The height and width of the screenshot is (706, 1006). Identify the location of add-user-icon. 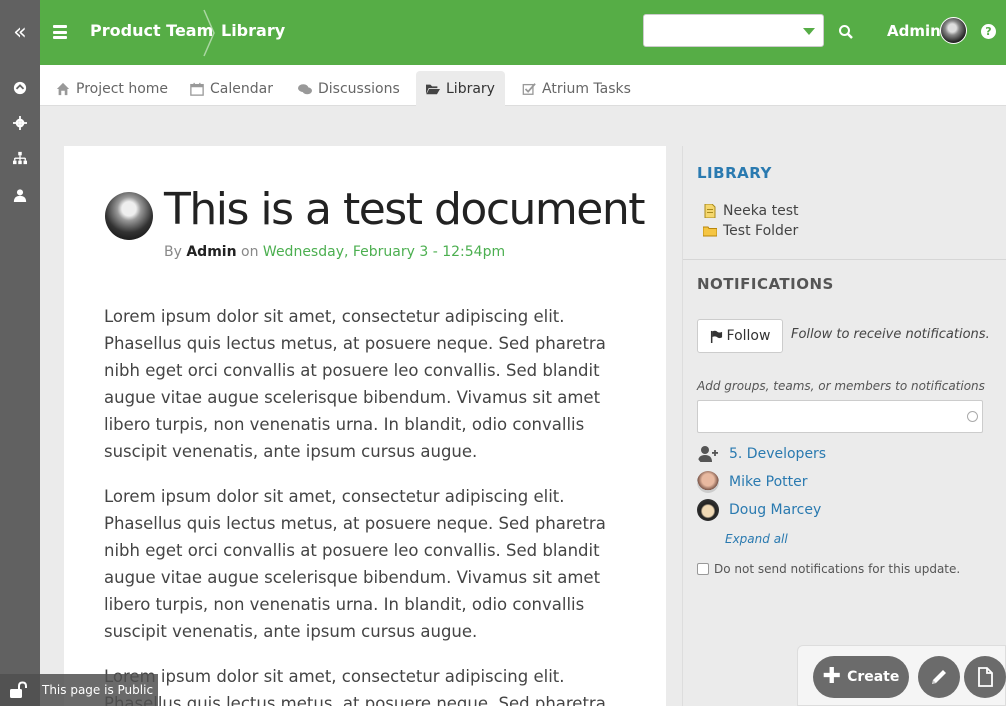
(708, 454).